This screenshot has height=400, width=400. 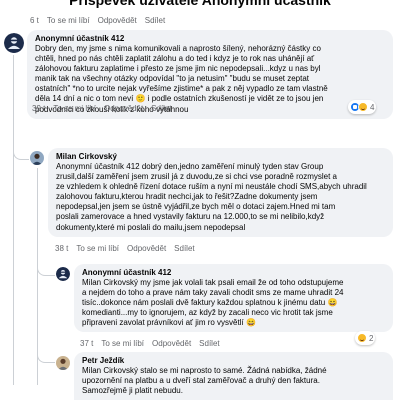 What do you see at coordinates (220, 156) in the screenshot?
I see `comment-author: Milan Cirkovský` at bounding box center [220, 156].